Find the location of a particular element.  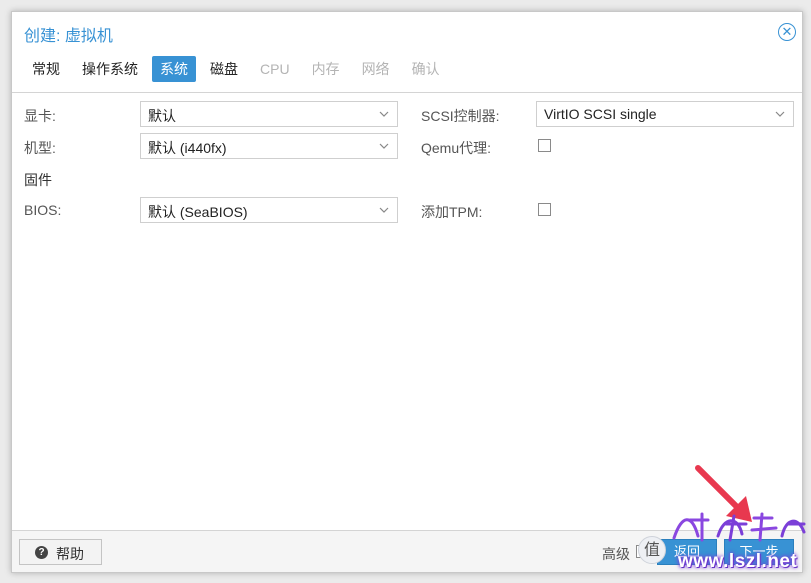

close-icon: ✕ is located at coordinates (787, 32).